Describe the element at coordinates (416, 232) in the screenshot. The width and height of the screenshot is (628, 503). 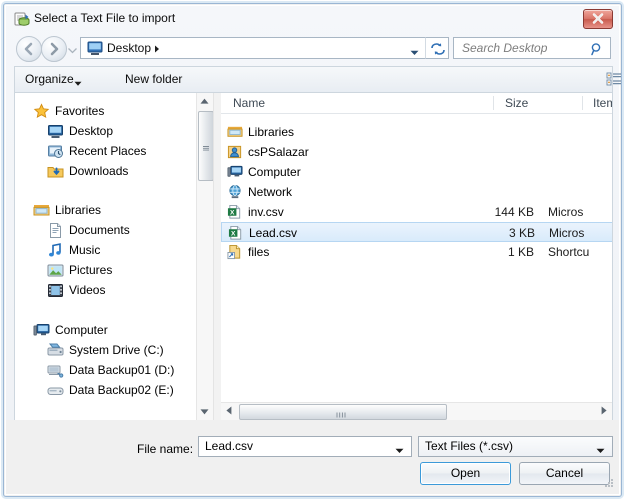
I see `table-row-selected: X Lead.csv 3 KB Micros` at that location.